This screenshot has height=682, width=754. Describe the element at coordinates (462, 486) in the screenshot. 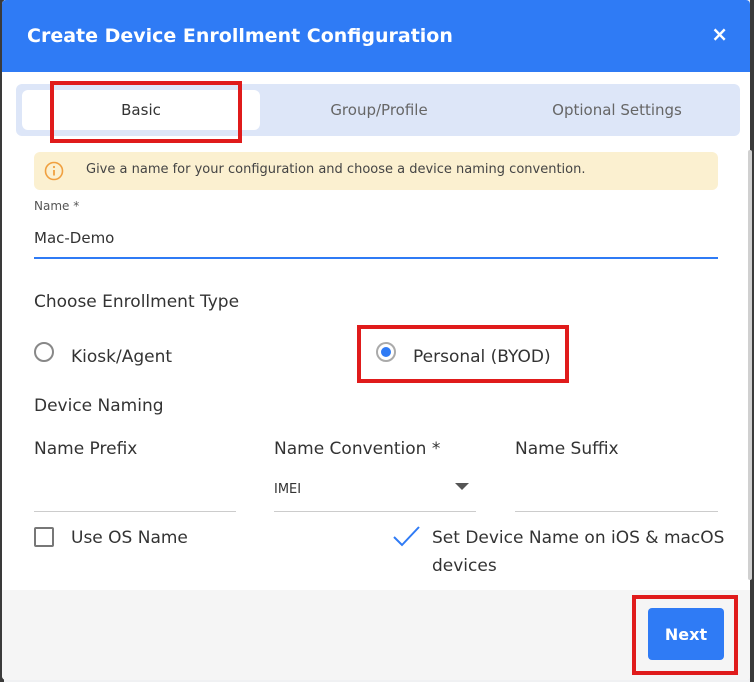

I see `chevron-down-icon` at that location.